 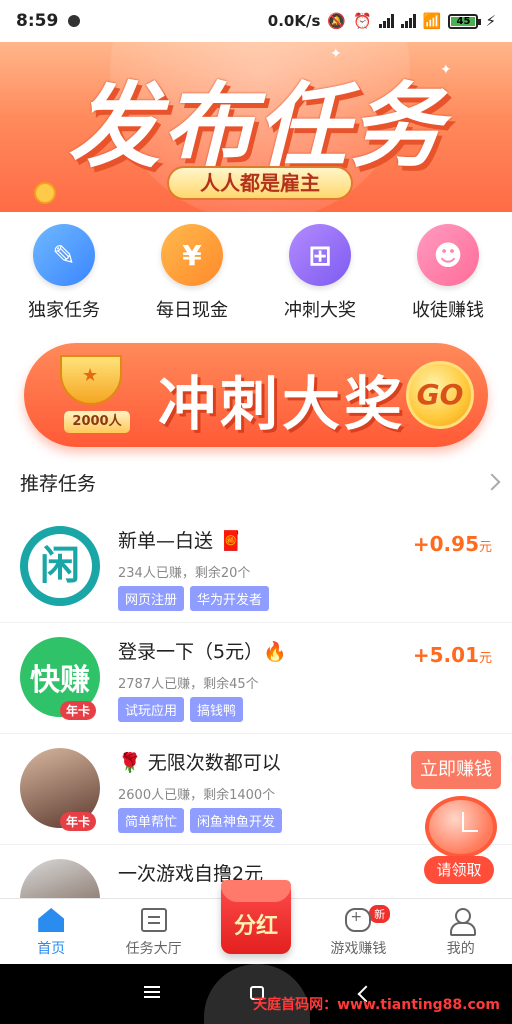 I want to click on new-badge: 新, so click(x=380, y=914).